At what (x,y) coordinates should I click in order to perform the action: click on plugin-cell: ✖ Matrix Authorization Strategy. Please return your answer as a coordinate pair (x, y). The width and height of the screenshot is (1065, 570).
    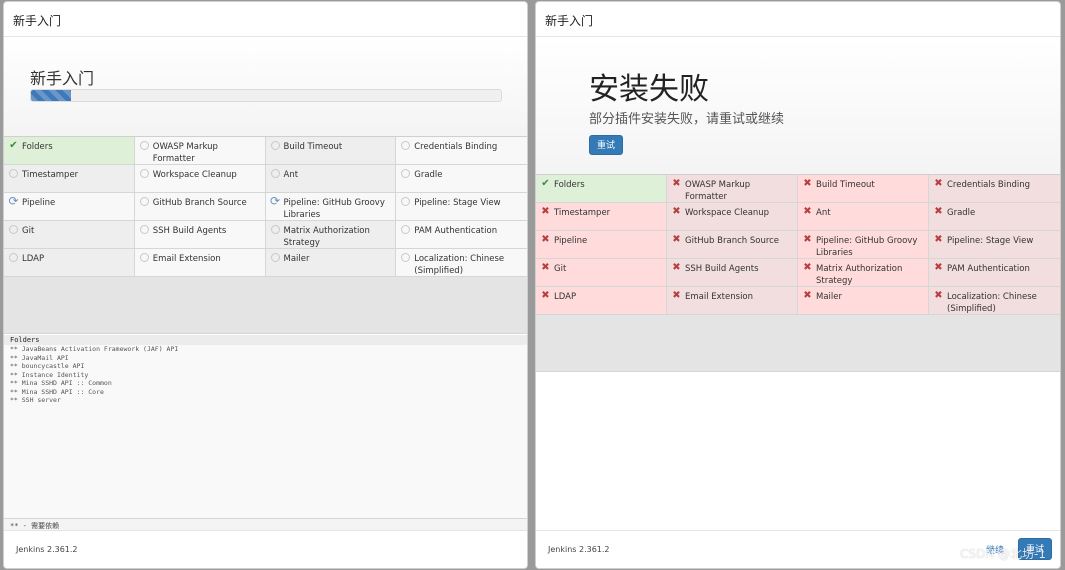
    Looking at the image, I should click on (863, 273).